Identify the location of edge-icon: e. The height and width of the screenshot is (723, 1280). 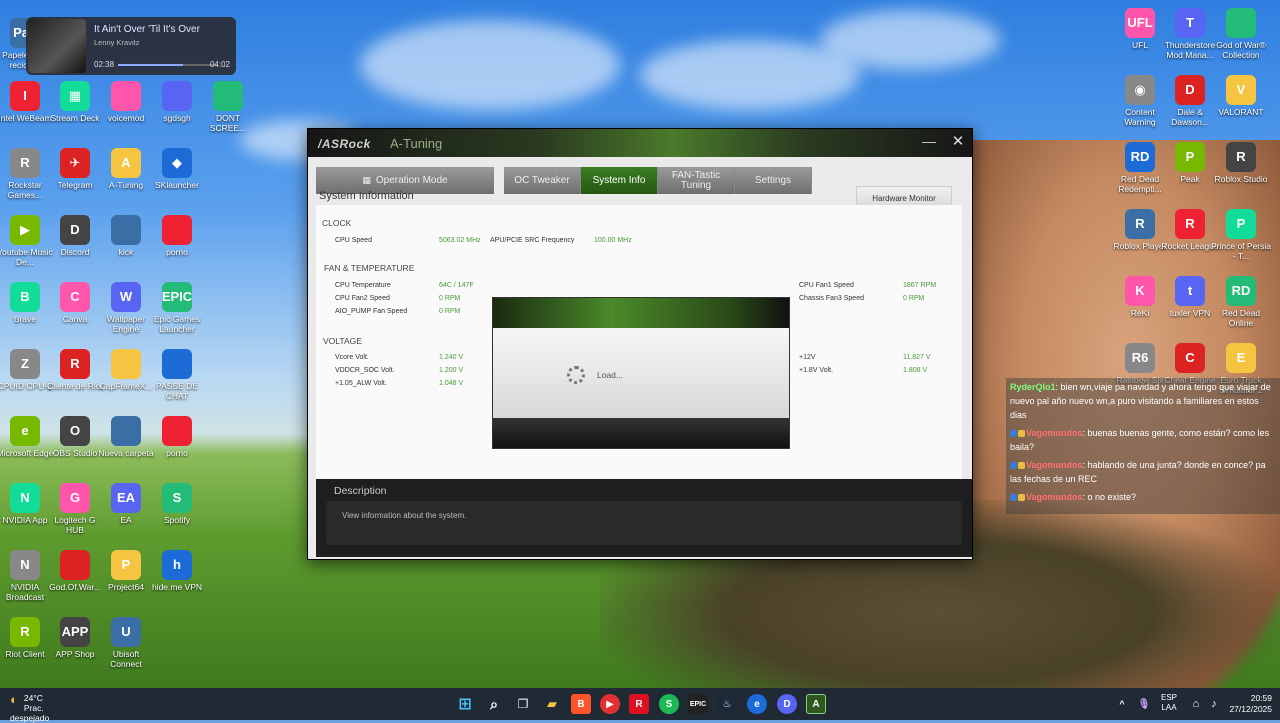
(757, 704).